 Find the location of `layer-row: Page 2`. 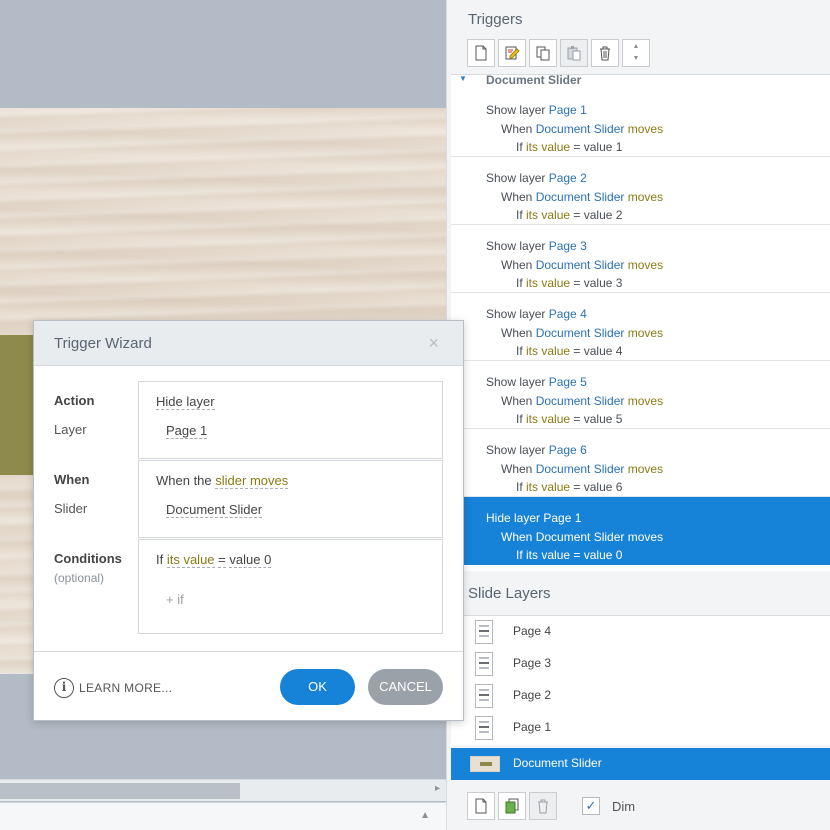

layer-row: Page 2 is located at coordinates (640, 696).